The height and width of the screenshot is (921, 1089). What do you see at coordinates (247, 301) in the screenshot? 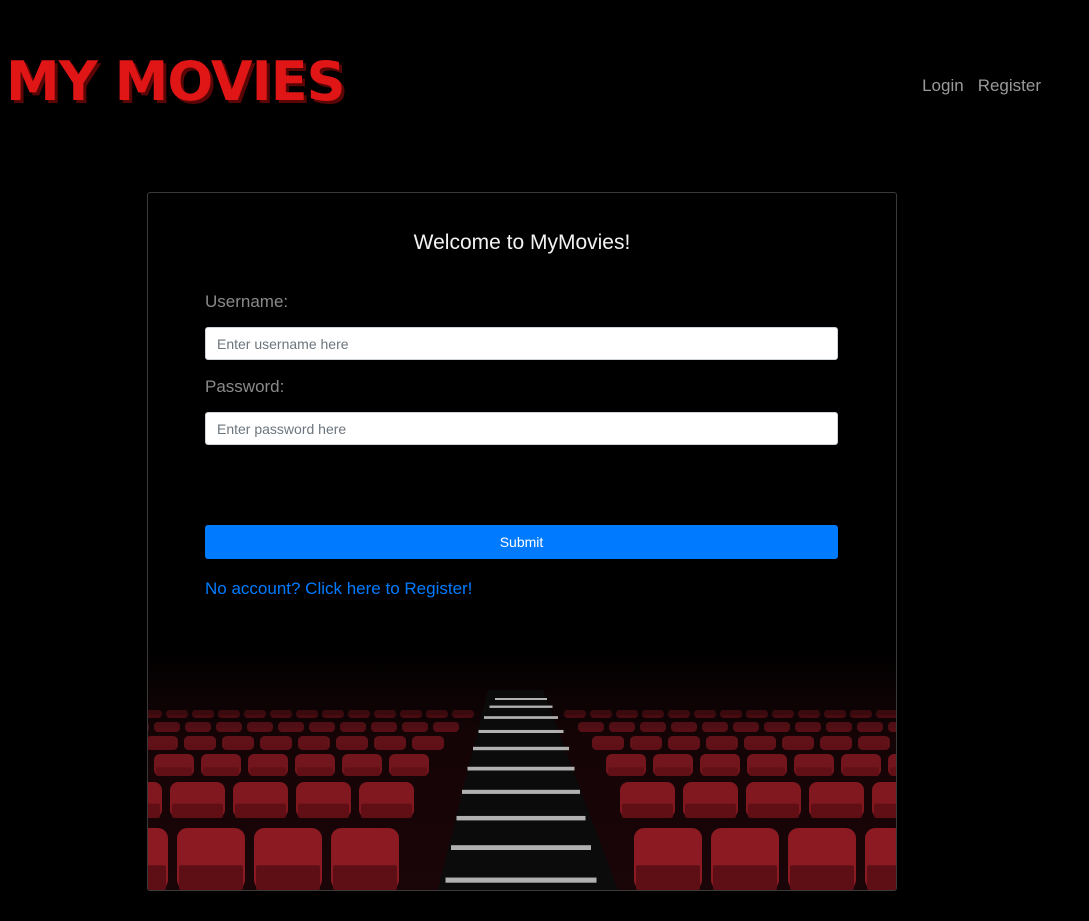
I see `username-label: Username:` at bounding box center [247, 301].